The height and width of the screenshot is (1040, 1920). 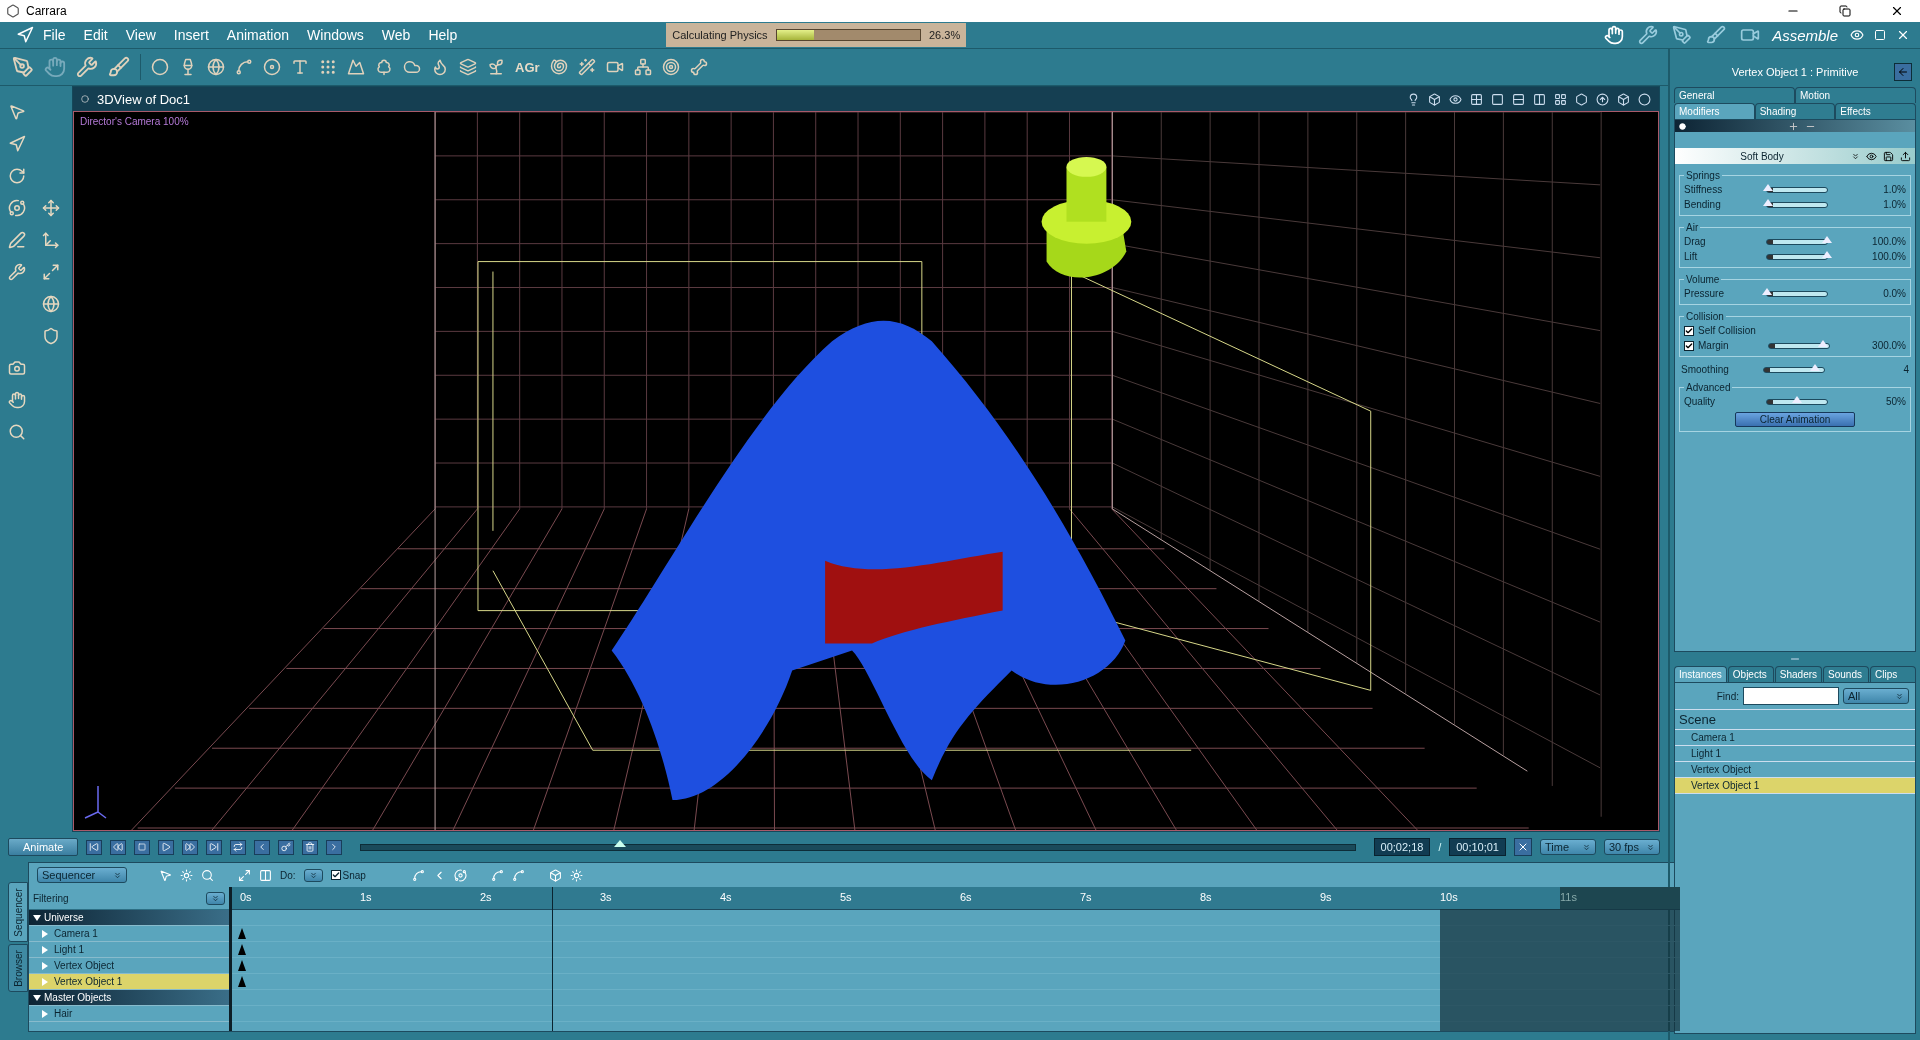 What do you see at coordinates (1477, 847) in the screenshot?
I see `total-time-field: 00;10;01` at bounding box center [1477, 847].